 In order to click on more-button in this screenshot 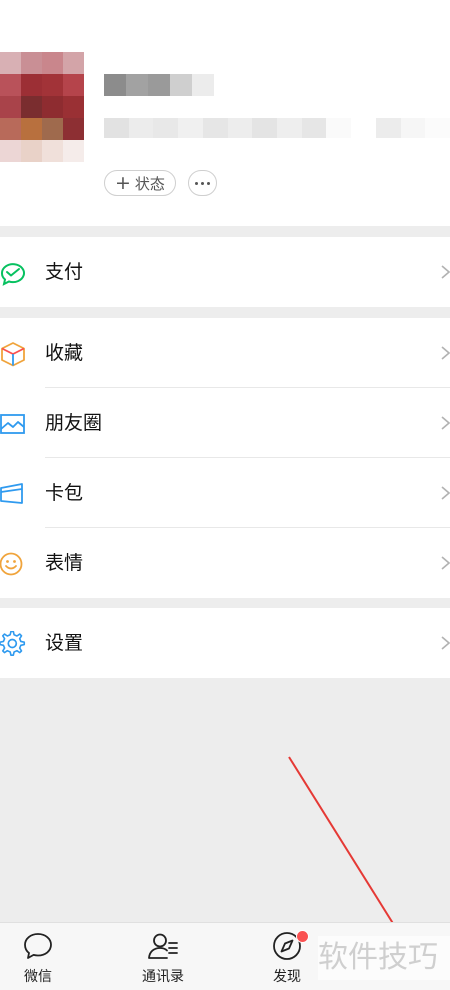, I will do `click(202, 183)`.